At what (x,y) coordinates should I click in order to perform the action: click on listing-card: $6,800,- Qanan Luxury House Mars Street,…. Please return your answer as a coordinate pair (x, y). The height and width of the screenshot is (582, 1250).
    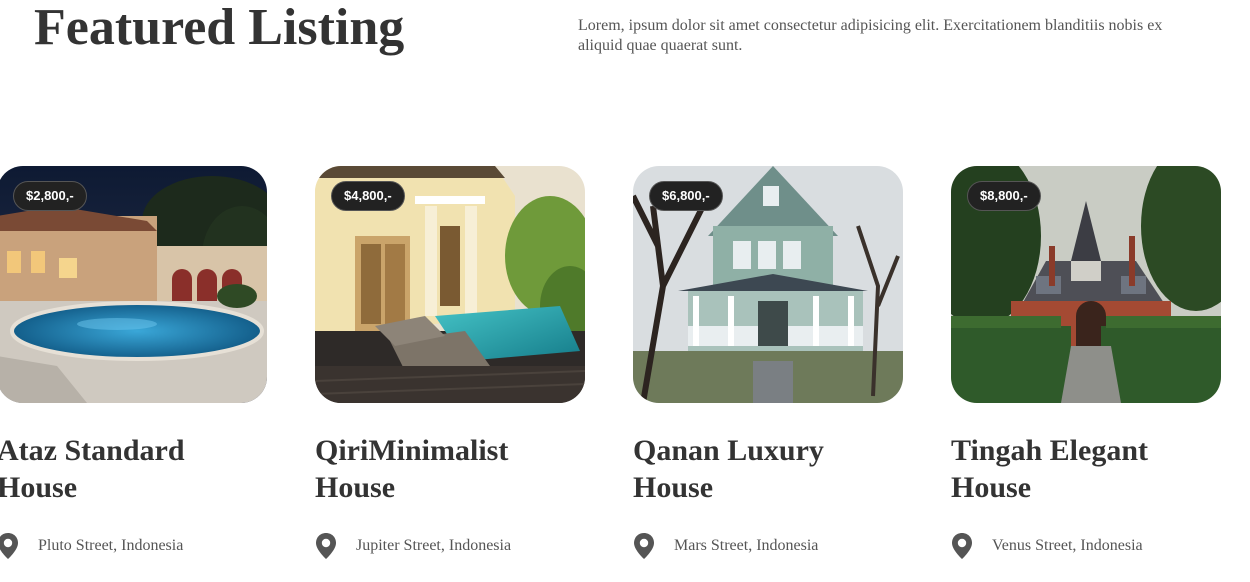
    Looking at the image, I should click on (768, 362).